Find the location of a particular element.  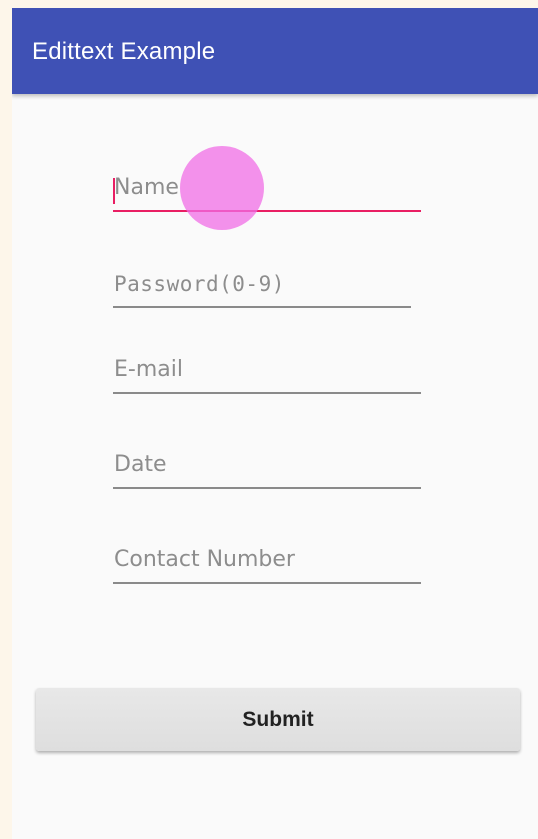

date-underline is located at coordinates (267, 488).